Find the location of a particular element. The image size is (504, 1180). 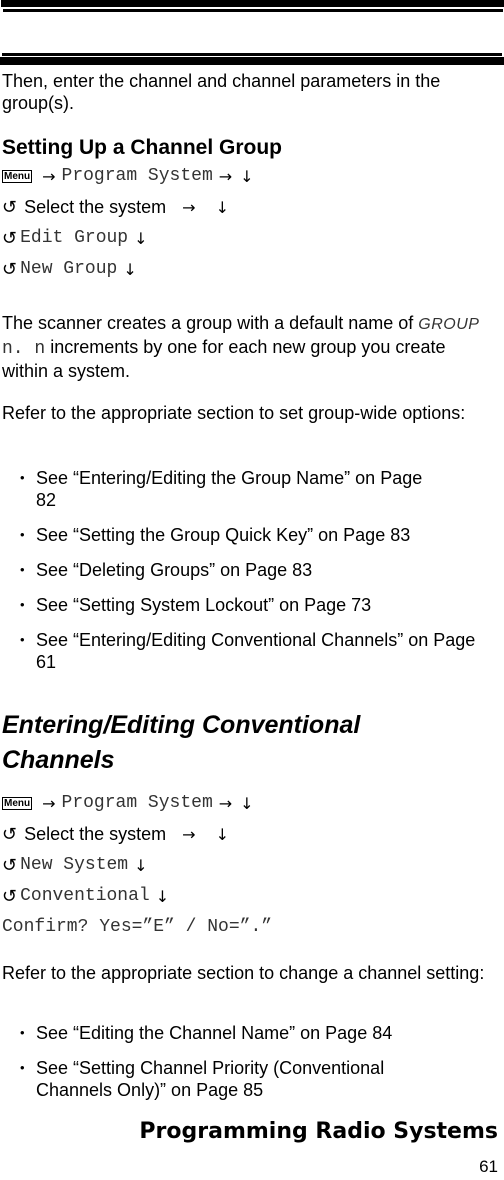

lcd-text: GROUP is located at coordinates (449, 324).